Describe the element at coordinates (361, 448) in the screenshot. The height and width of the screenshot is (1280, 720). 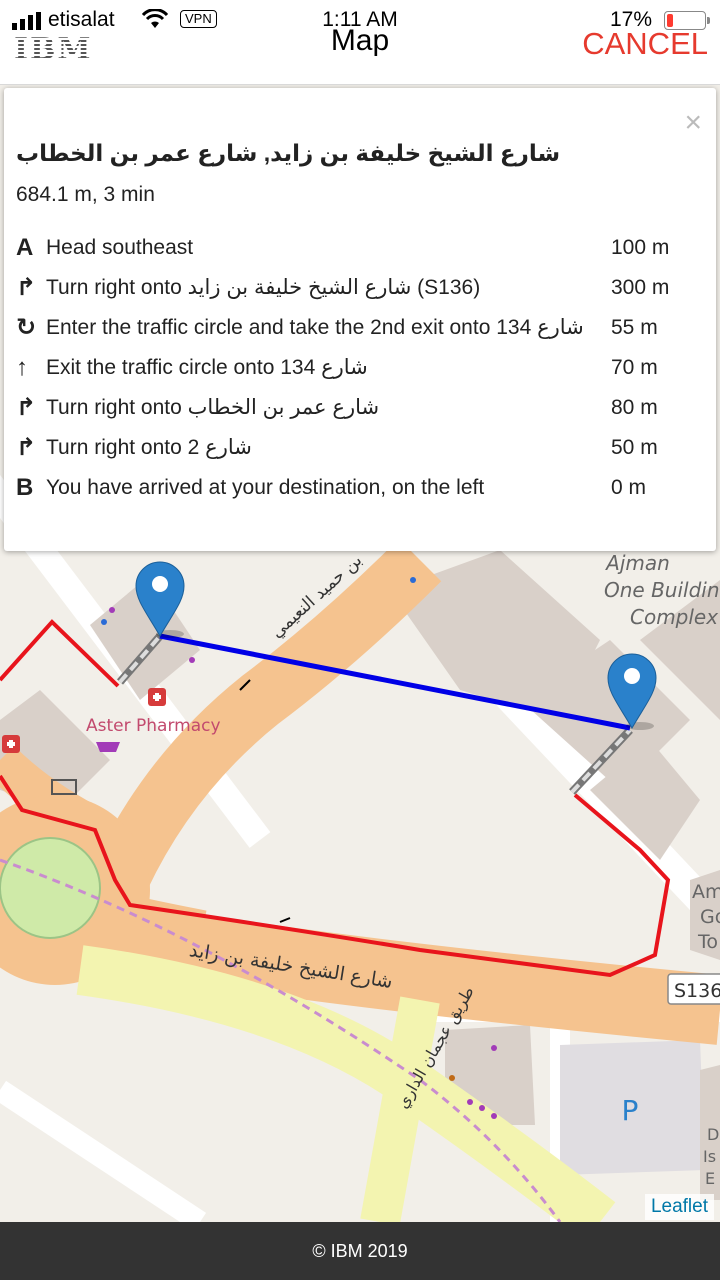
I see `table-row: ↱ Turn right onto شارع 2 50 m` at that location.